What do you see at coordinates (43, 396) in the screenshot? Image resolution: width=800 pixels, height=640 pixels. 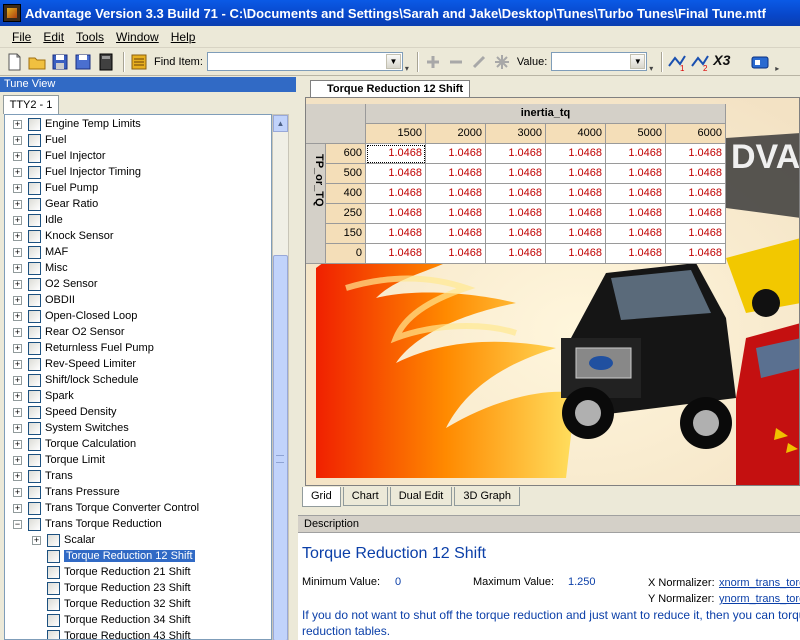 I see `tree-item: + Spark` at bounding box center [43, 396].